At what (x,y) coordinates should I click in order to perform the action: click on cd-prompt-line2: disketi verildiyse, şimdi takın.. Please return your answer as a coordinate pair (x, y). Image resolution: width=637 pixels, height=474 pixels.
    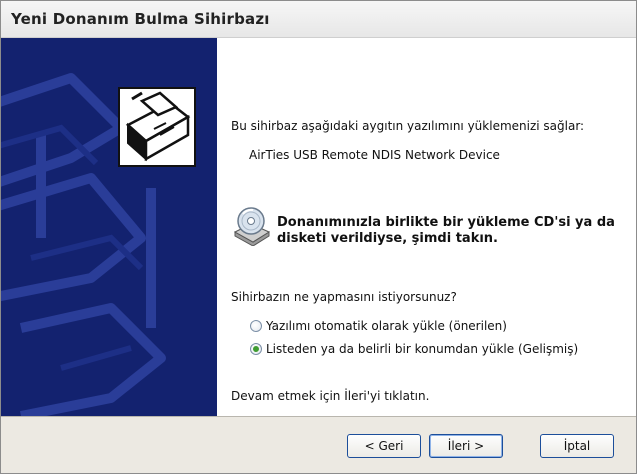
    Looking at the image, I should click on (387, 238).